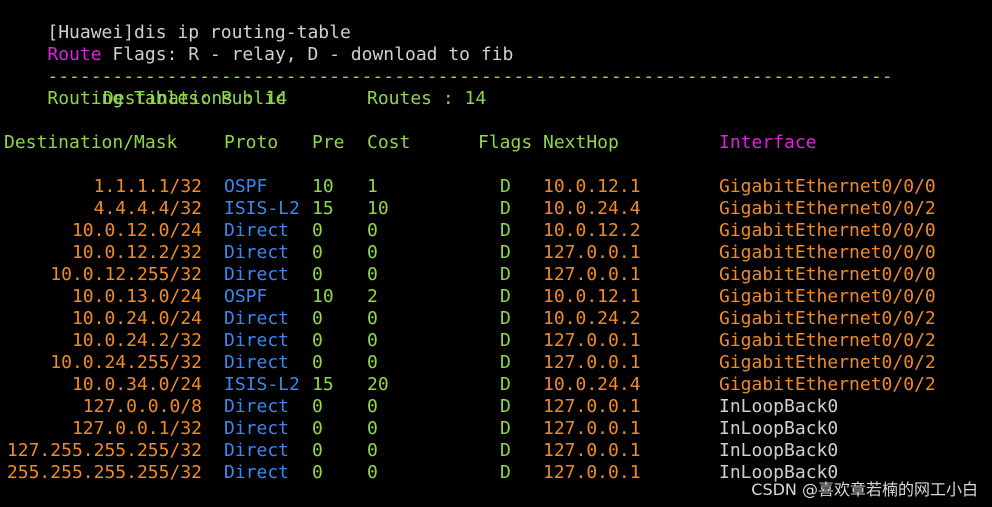 The width and height of the screenshot is (992, 507). What do you see at coordinates (592, 230) in the screenshot?
I see `route-nexthop: 10.0.12.2` at bounding box center [592, 230].